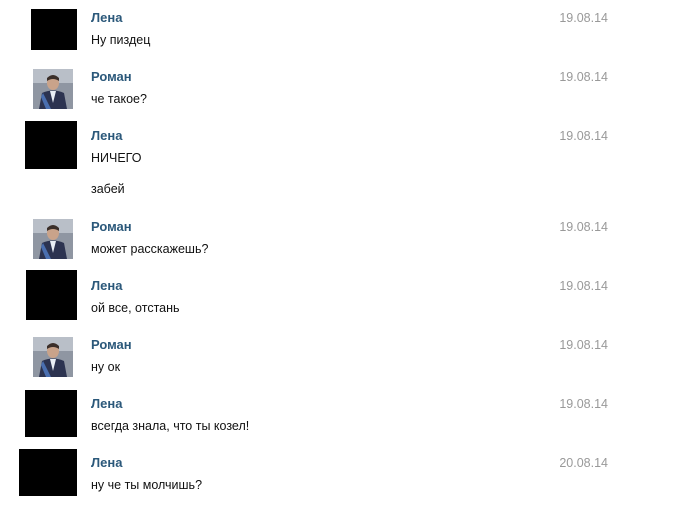 Image resolution: width=680 pixels, height=509 pixels. Describe the element at coordinates (106, 367) in the screenshot. I see `message-text: ну ок` at that location.